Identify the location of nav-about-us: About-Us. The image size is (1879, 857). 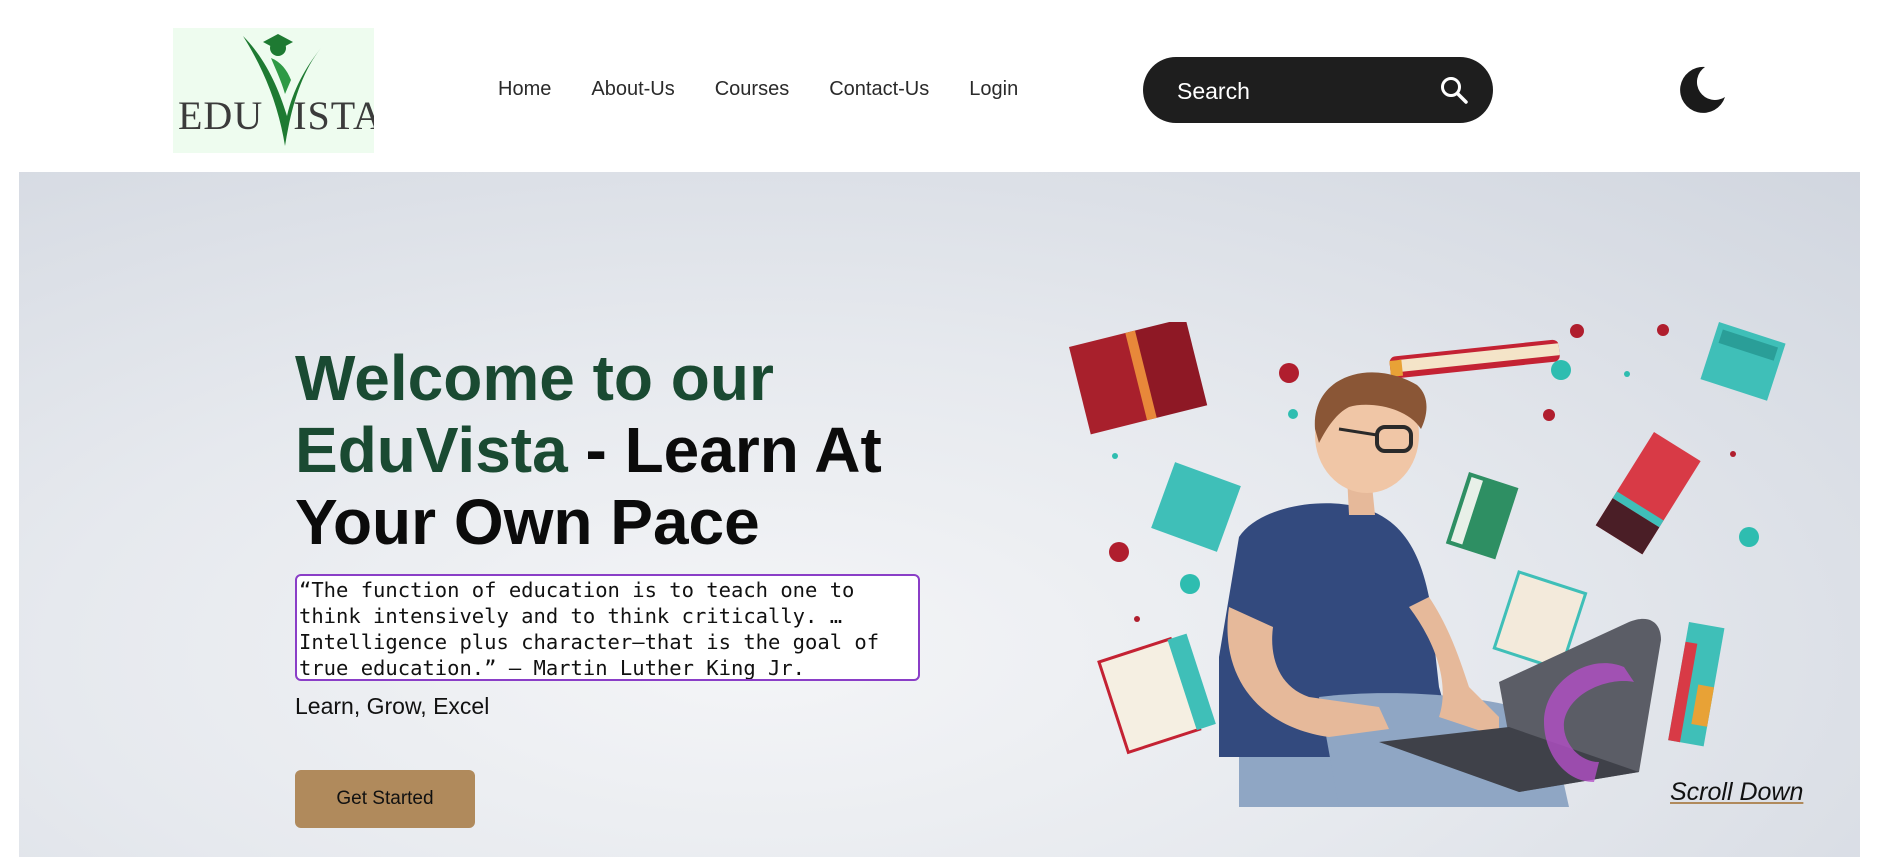
(632, 89).